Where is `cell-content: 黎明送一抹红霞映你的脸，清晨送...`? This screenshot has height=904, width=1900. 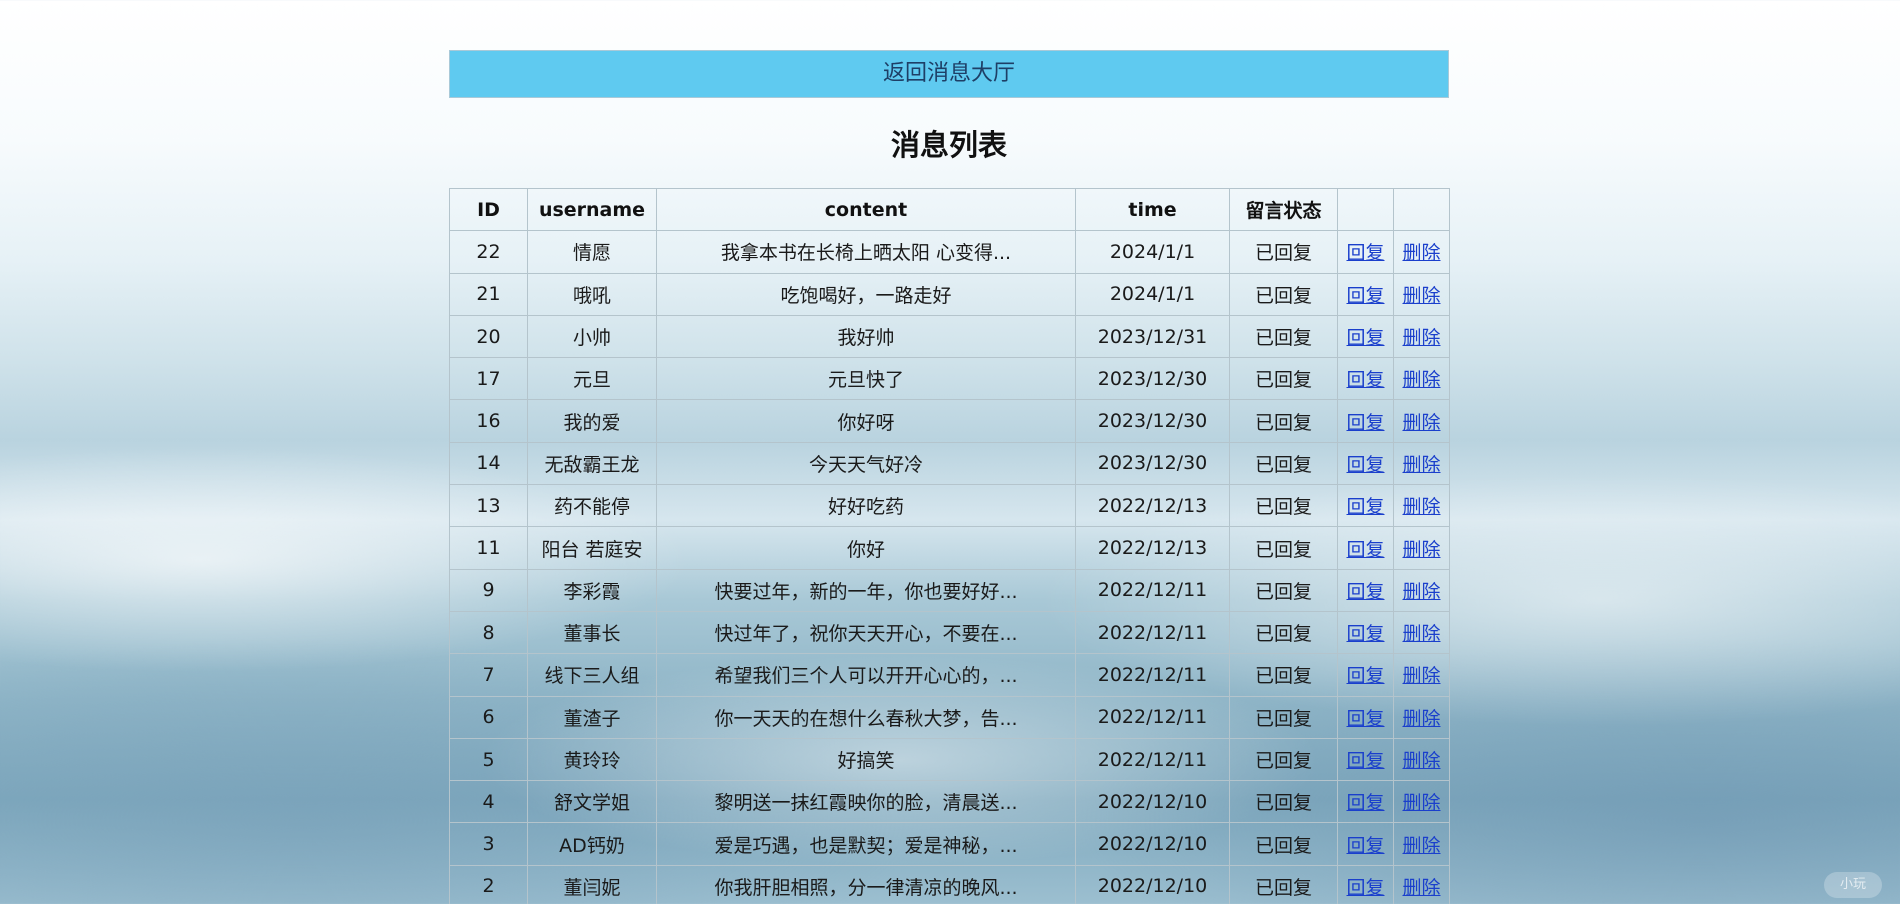
cell-content: 黎明送一抹红霞映你的脸，清晨送... is located at coordinates (866, 802).